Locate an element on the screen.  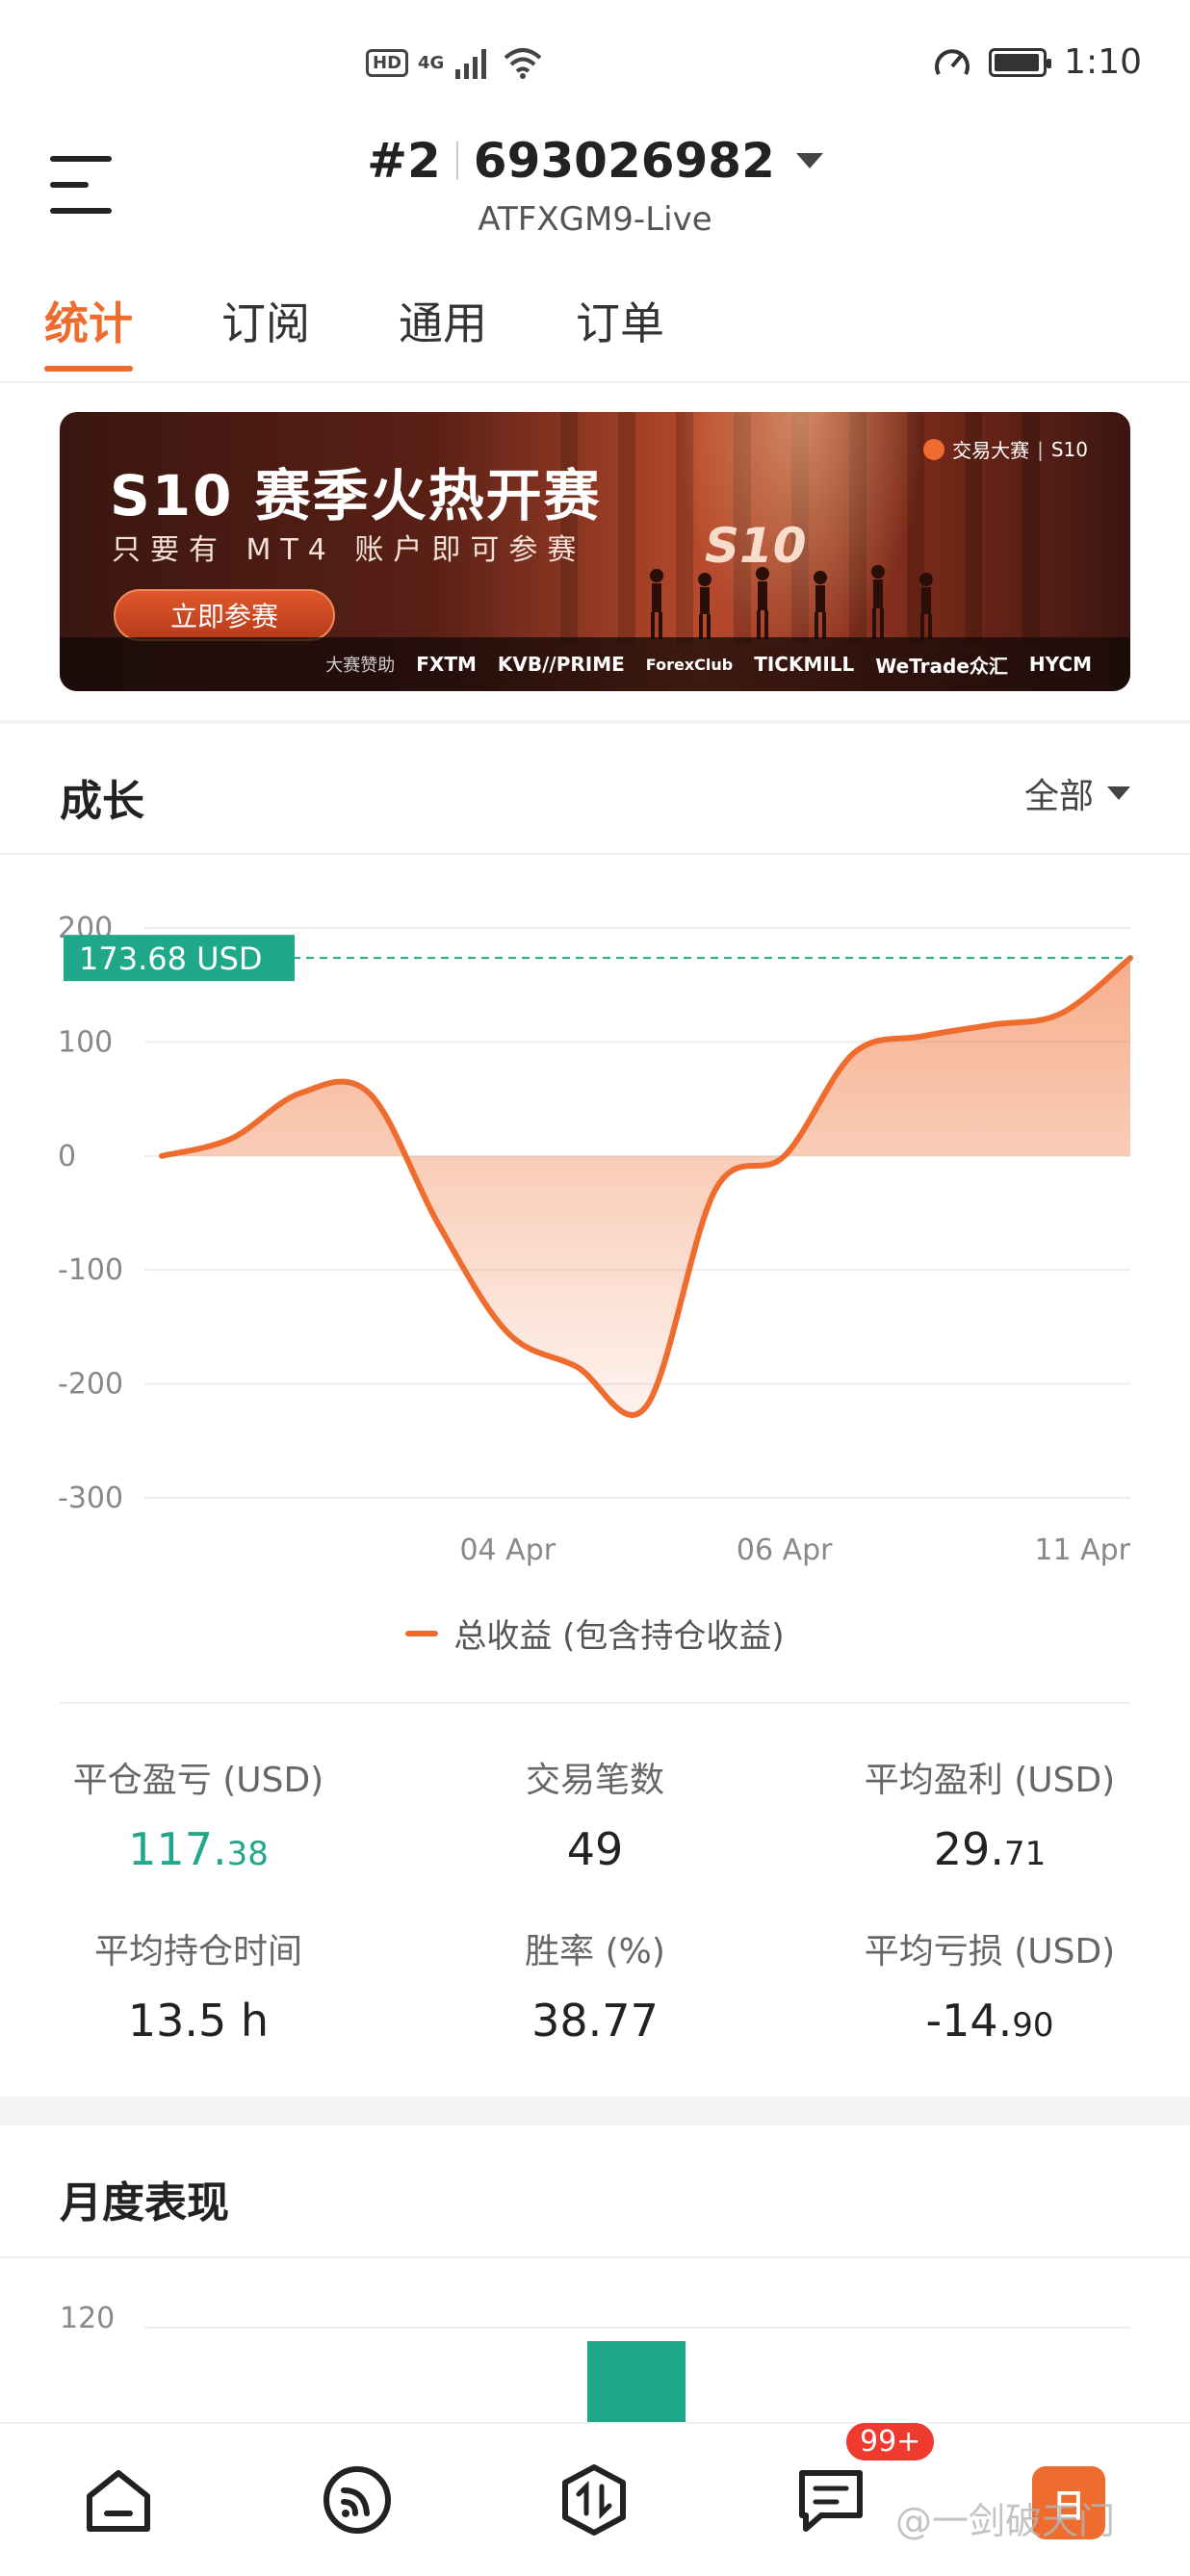
nav-trade is located at coordinates (594, 2500).